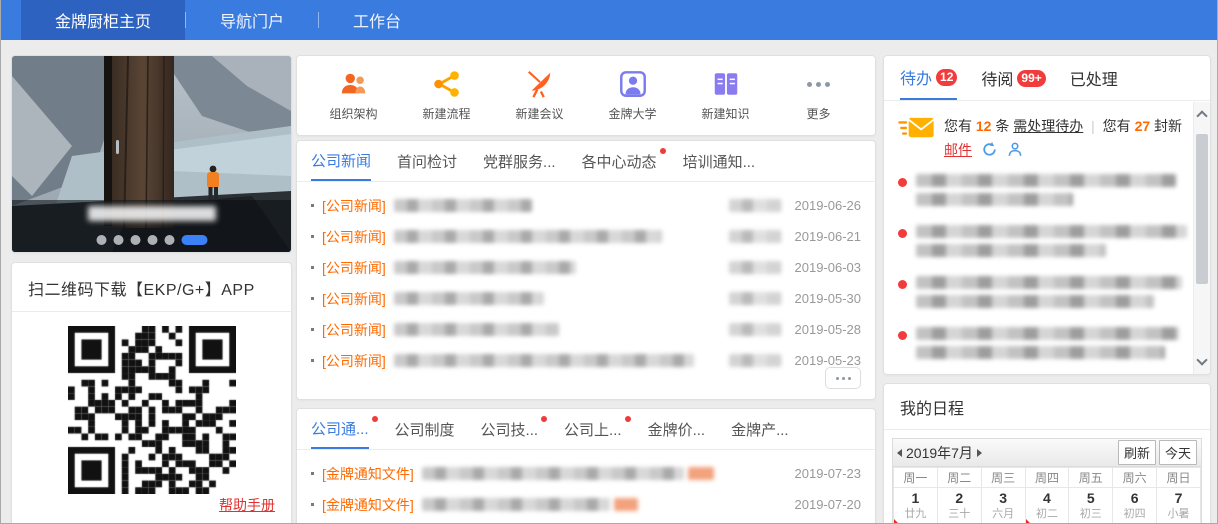  Describe the element at coordinates (1003, 505) in the screenshot. I see `calendar-day-cell: 3 六月` at that location.